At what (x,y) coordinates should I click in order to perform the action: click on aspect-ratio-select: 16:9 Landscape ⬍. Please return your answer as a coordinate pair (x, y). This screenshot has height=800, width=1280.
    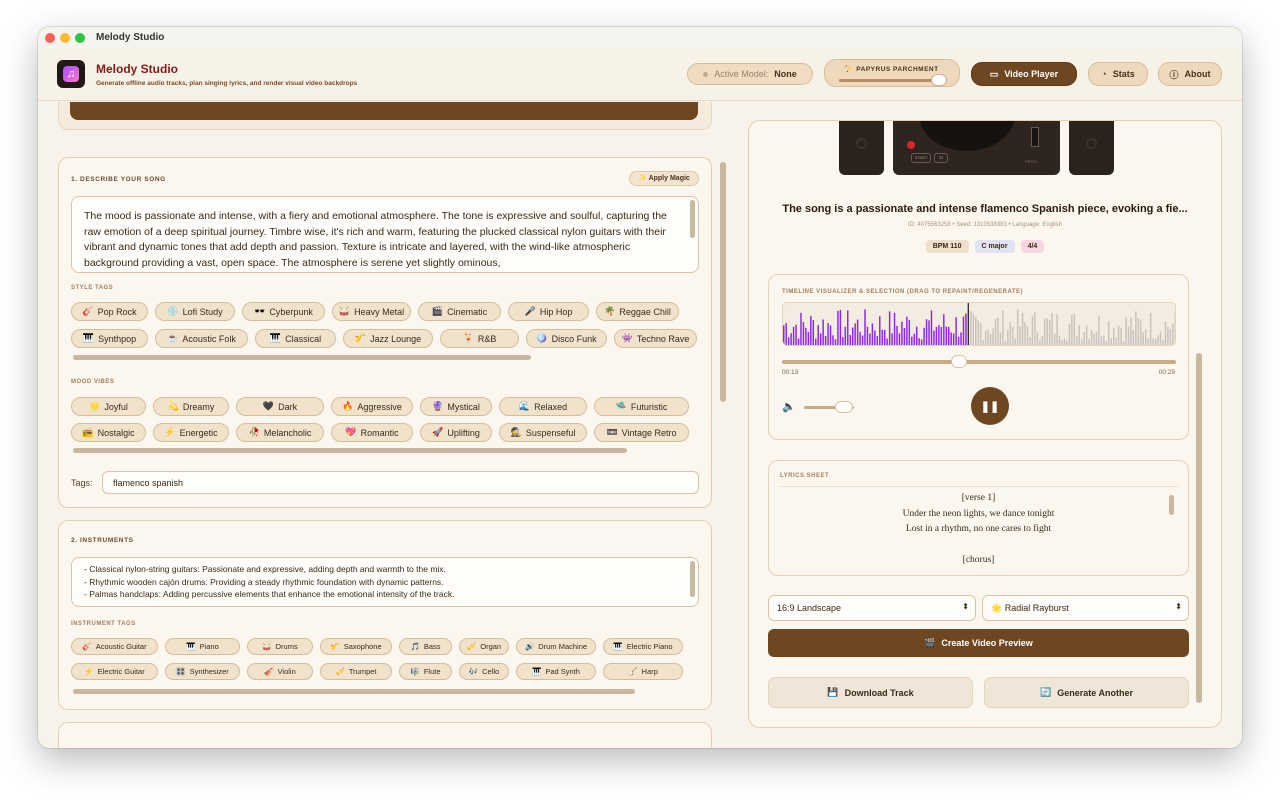
    Looking at the image, I should click on (872, 608).